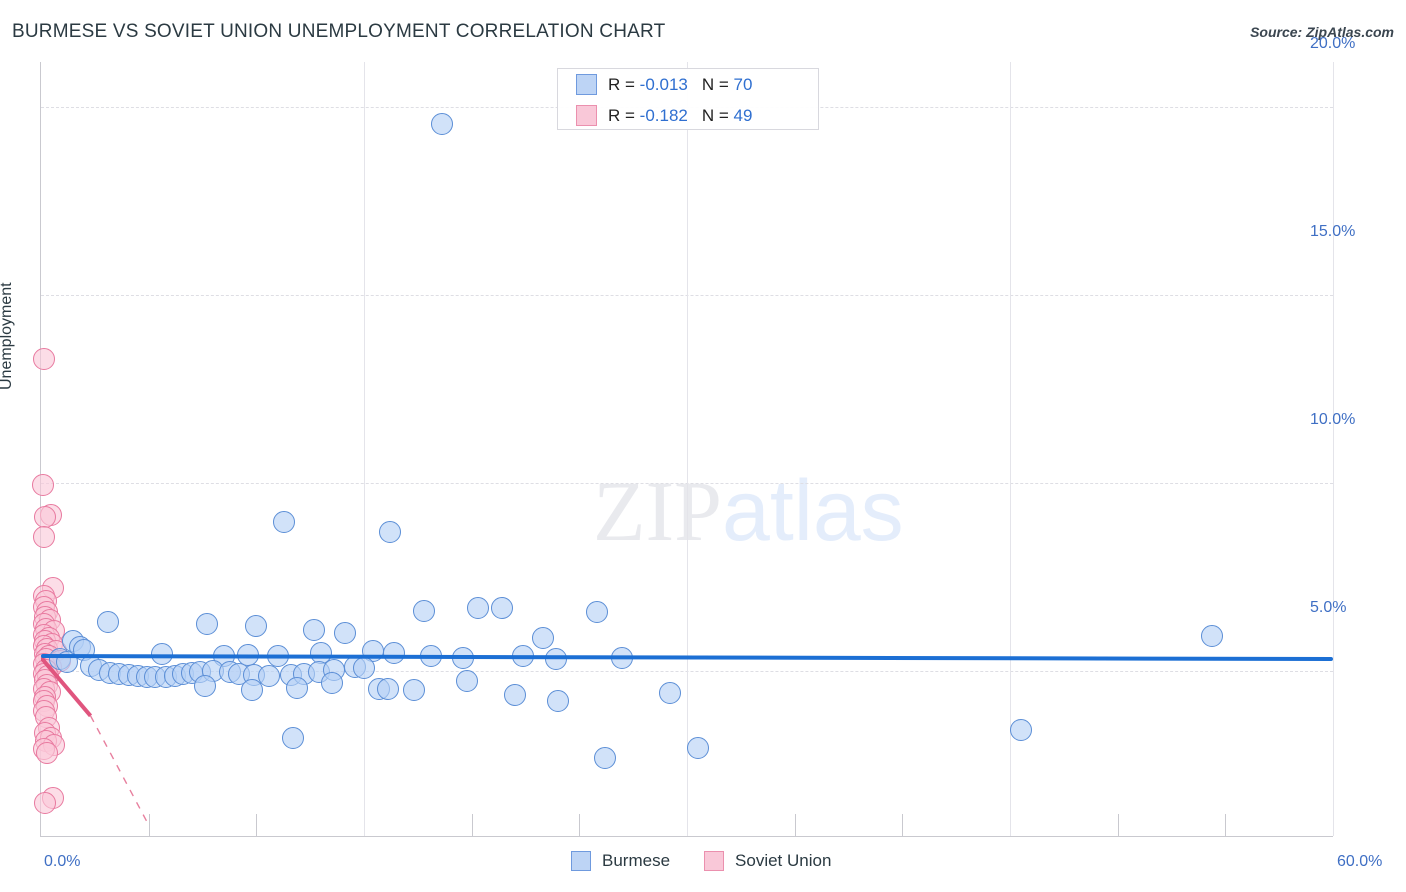 Image resolution: width=1406 pixels, height=892 pixels. What do you see at coordinates (743, 115) in the screenshot?
I see `n-value-soviet-union: 49` at bounding box center [743, 115].